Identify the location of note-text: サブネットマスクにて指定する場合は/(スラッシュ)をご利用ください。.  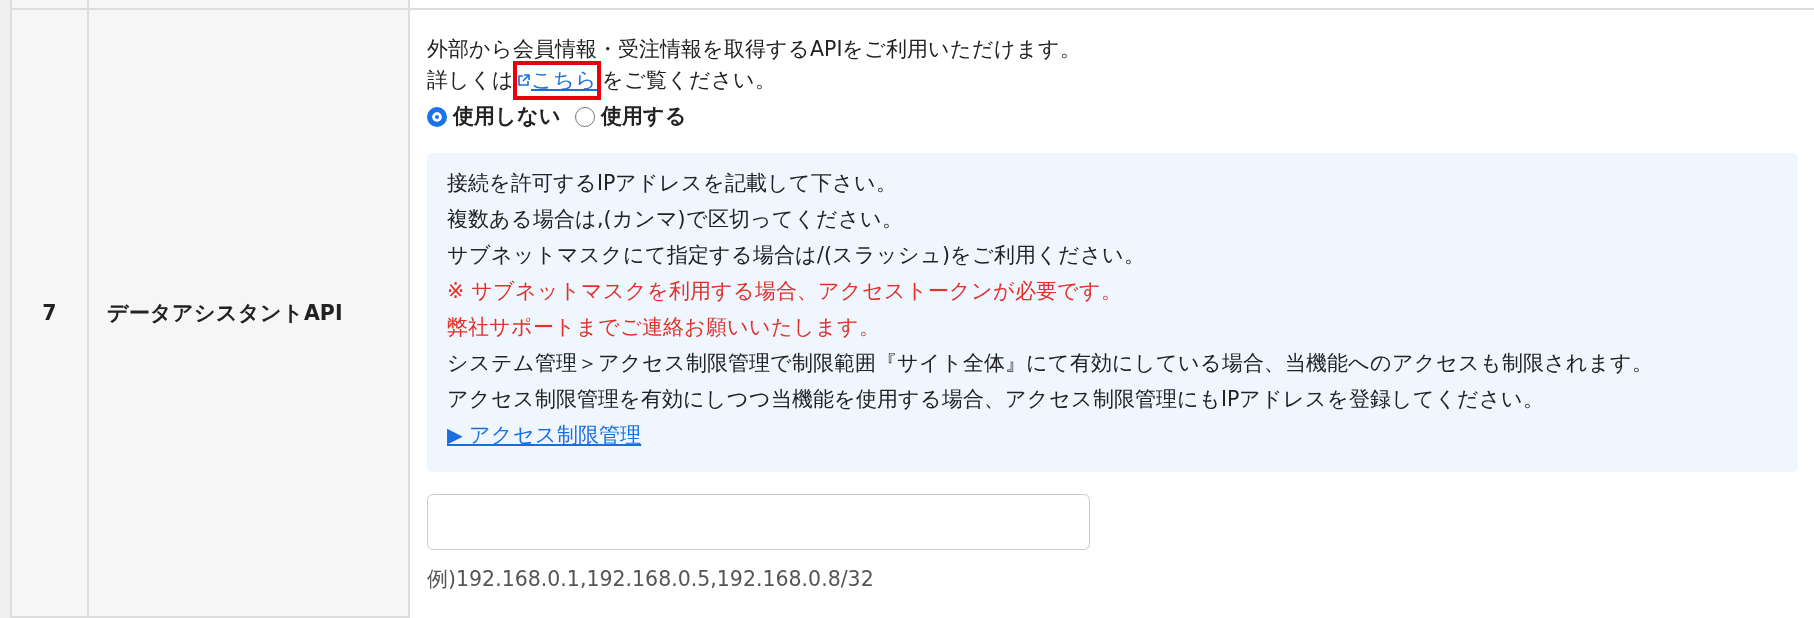
(796, 255).